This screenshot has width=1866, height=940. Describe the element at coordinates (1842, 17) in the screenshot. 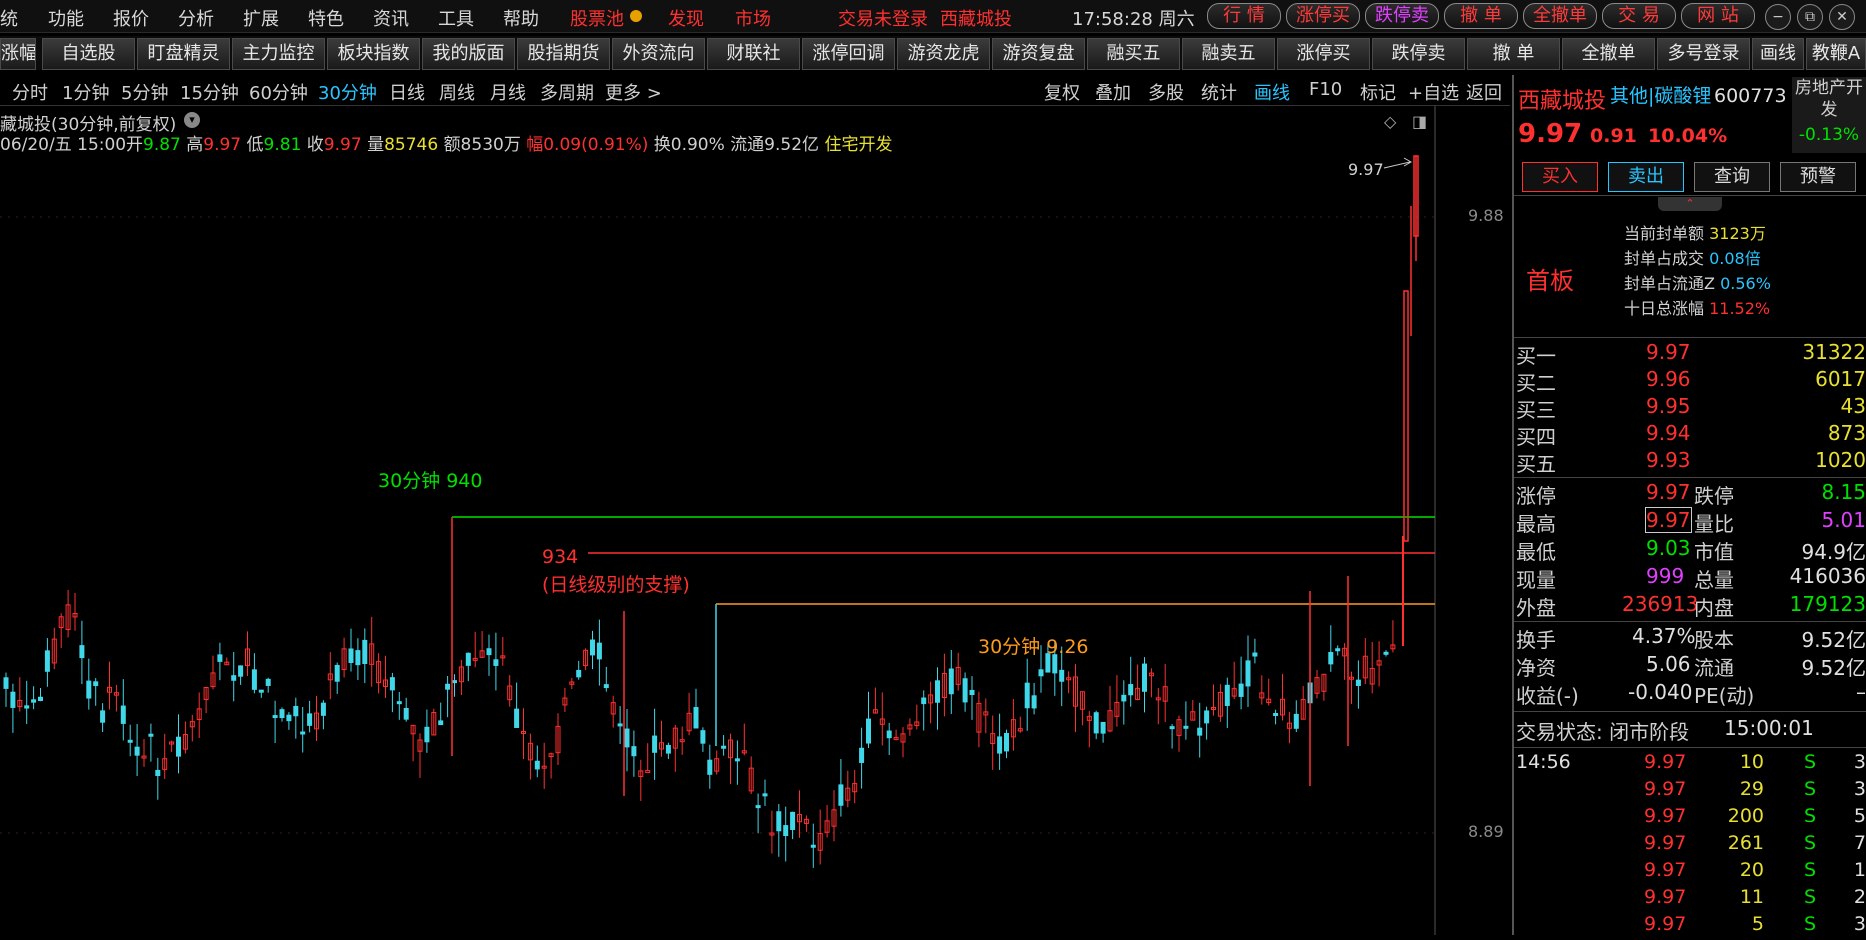

I see `close-icon: ✕` at that location.